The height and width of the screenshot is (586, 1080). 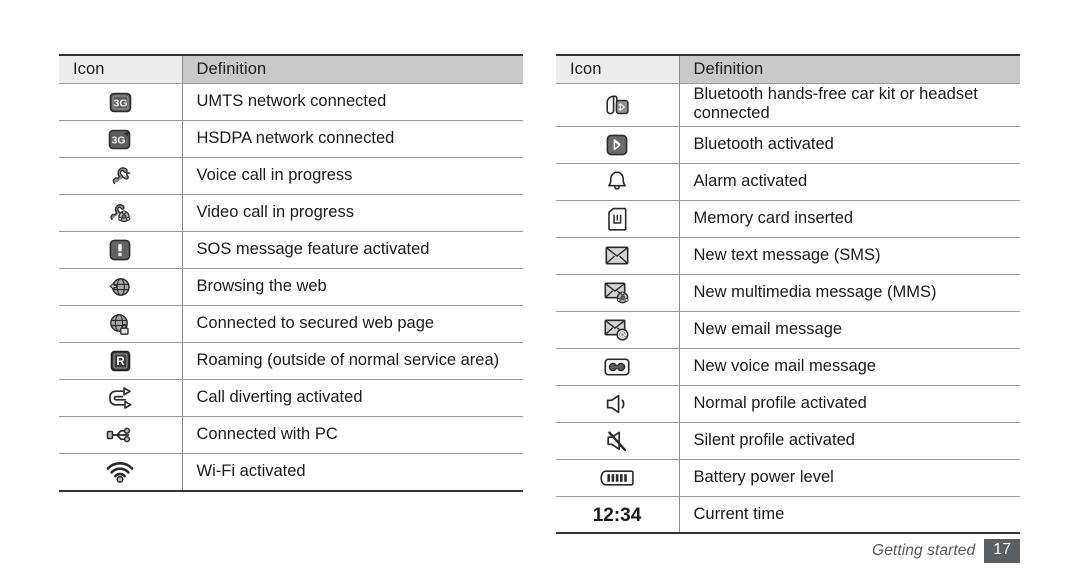 What do you see at coordinates (352, 361) in the screenshot?
I see `definition-cell: Roaming (outside of normal service area)` at bounding box center [352, 361].